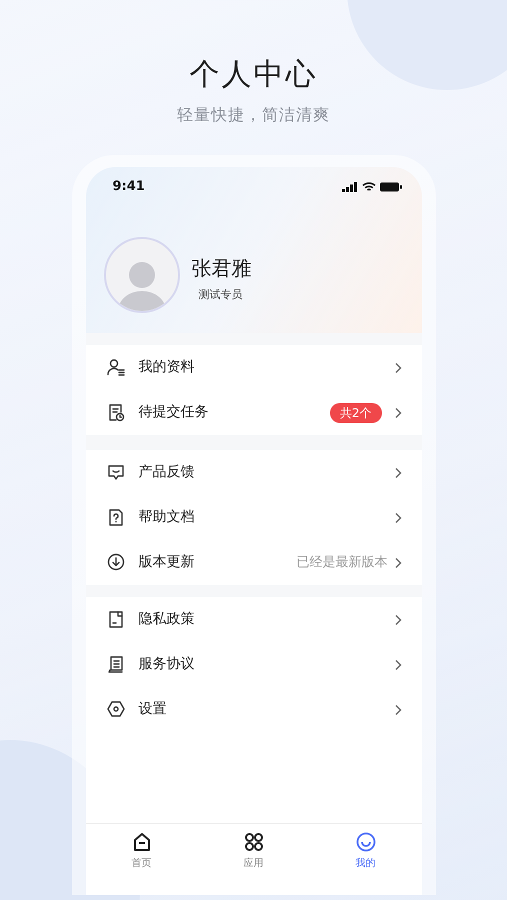 Image resolution: width=507 pixels, height=900 pixels. What do you see at coordinates (167, 472) in the screenshot?
I see `menu-label: 产品反馈` at bounding box center [167, 472].